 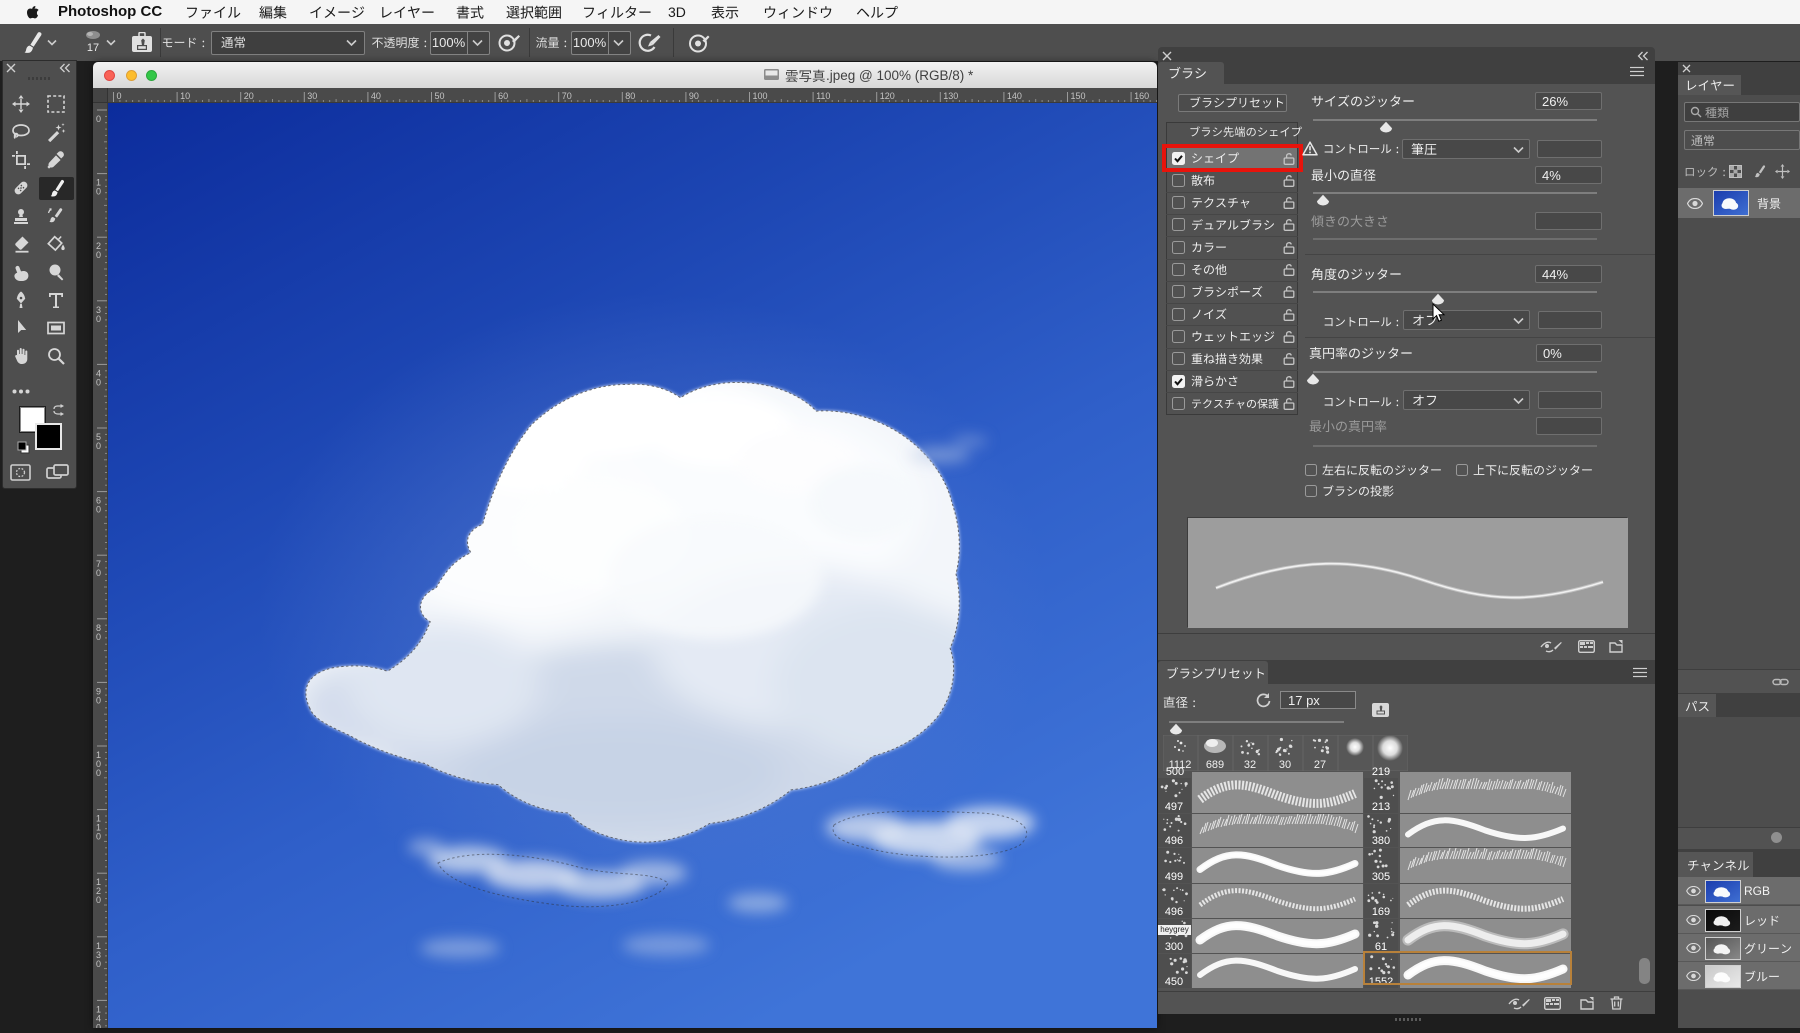 I want to click on svg-text: 10, so click(x=185, y=96).